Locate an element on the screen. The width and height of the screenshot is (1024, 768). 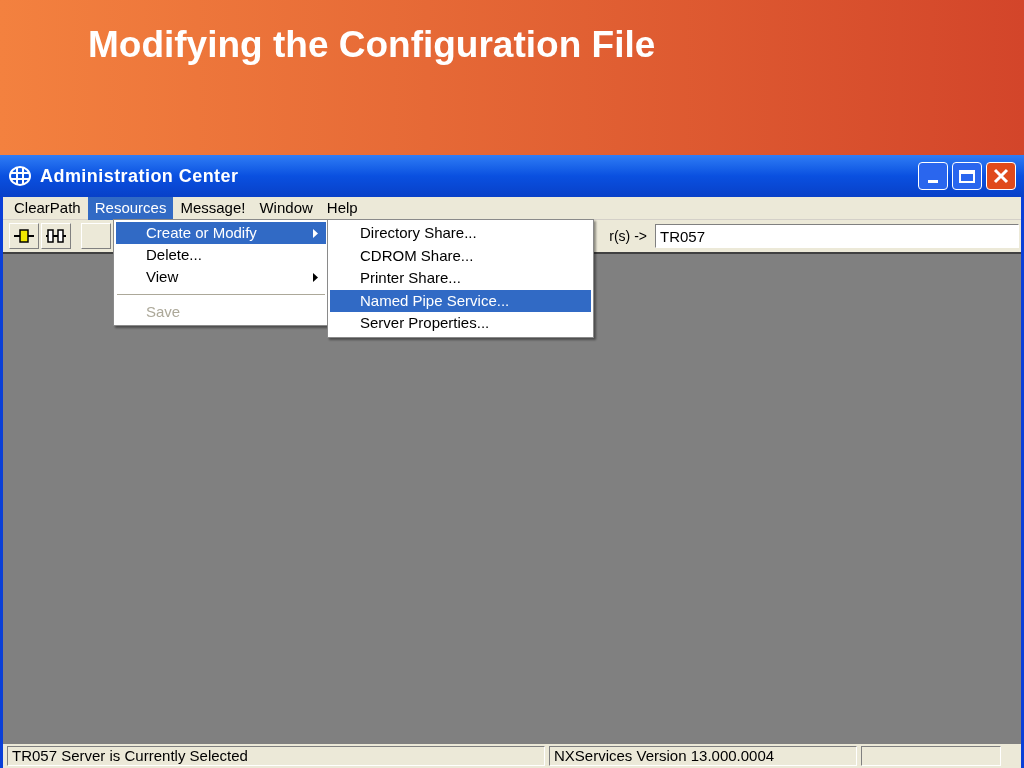
globe-grid-icon is located at coordinates (20, 176).